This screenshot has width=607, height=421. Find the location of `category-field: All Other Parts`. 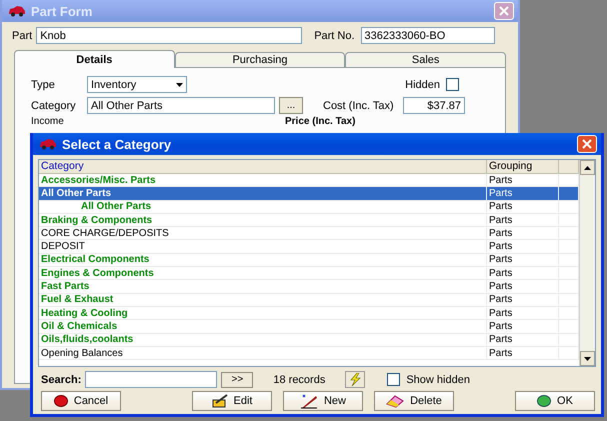

category-field: All Other Parts is located at coordinates (181, 105).